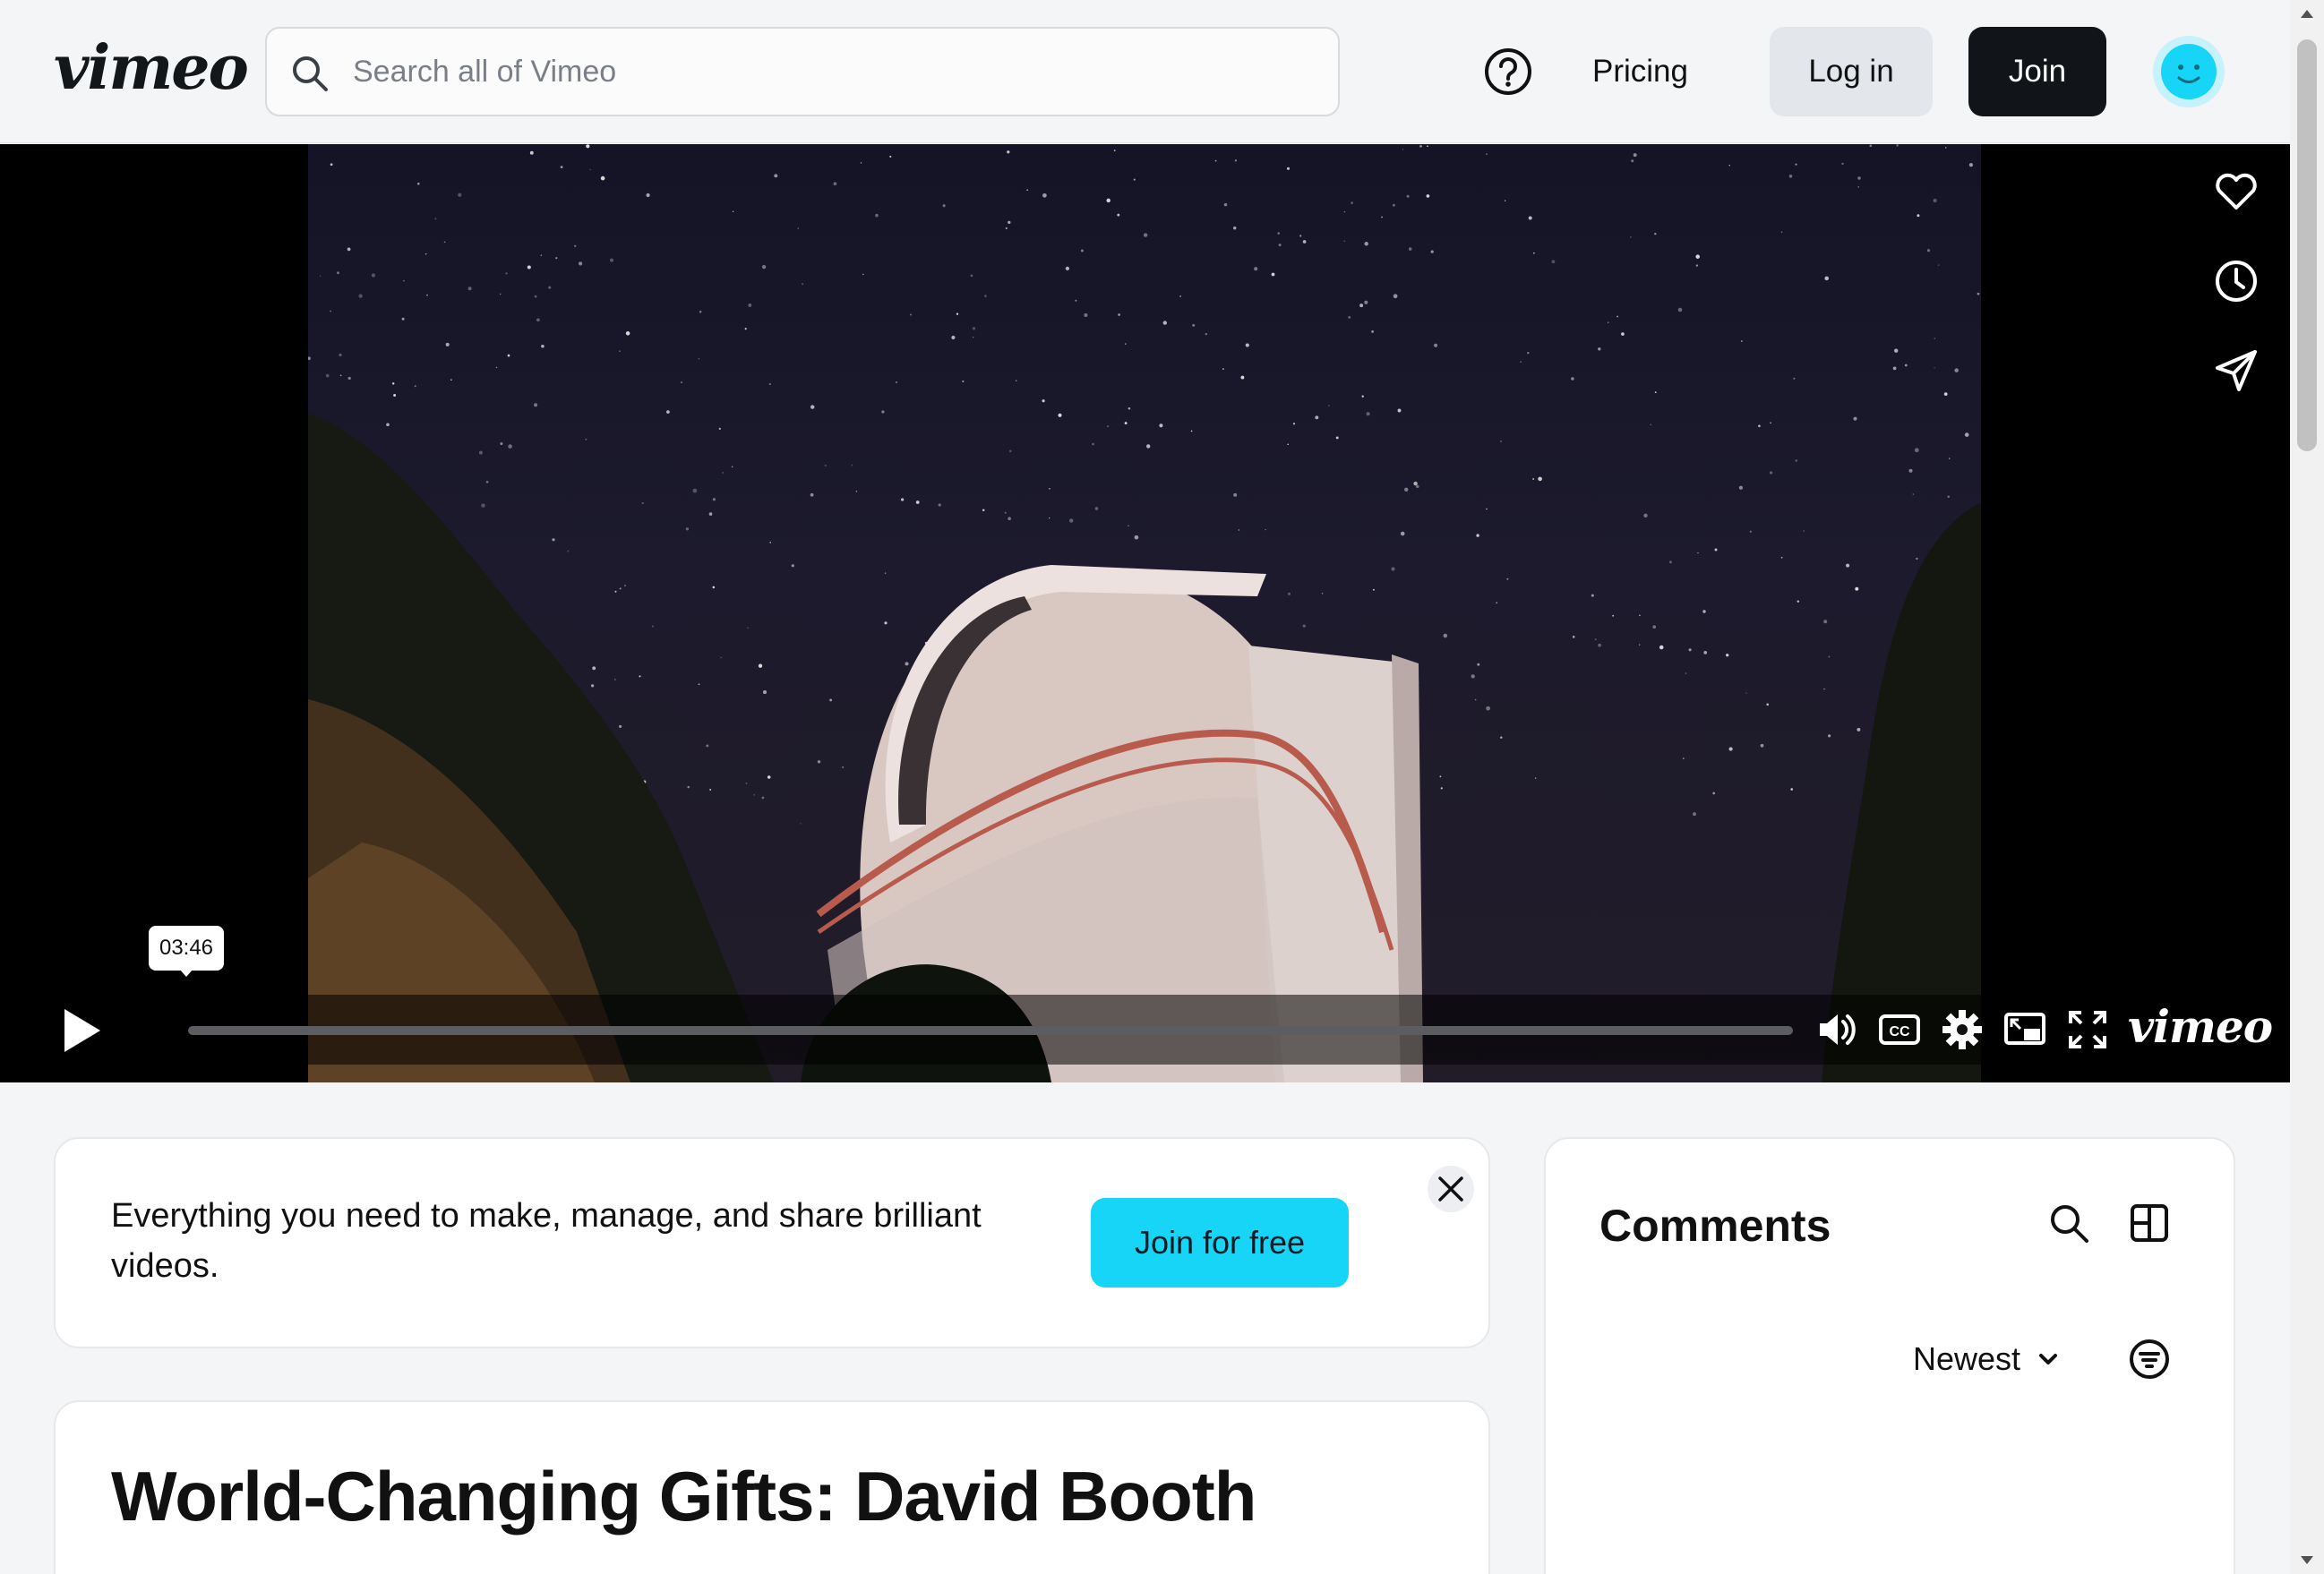 The image size is (2324, 1574). I want to click on settings-icon, so click(1963, 1029).